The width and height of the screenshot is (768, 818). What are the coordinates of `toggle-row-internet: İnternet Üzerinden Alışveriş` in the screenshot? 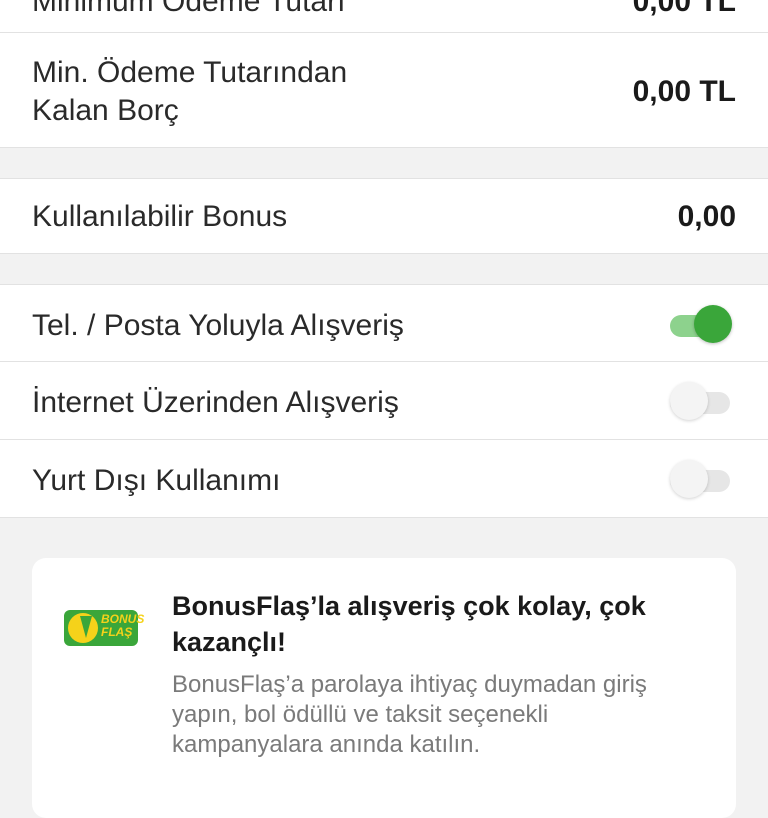 It's located at (384, 401).